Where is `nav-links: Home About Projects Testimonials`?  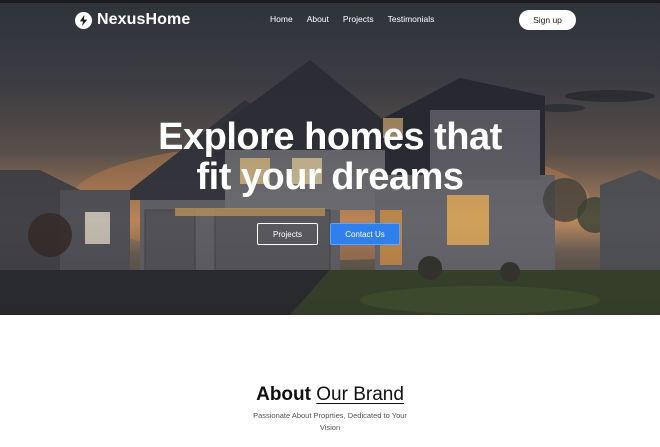
nav-links: Home About Projects Testimonials is located at coordinates (352, 19).